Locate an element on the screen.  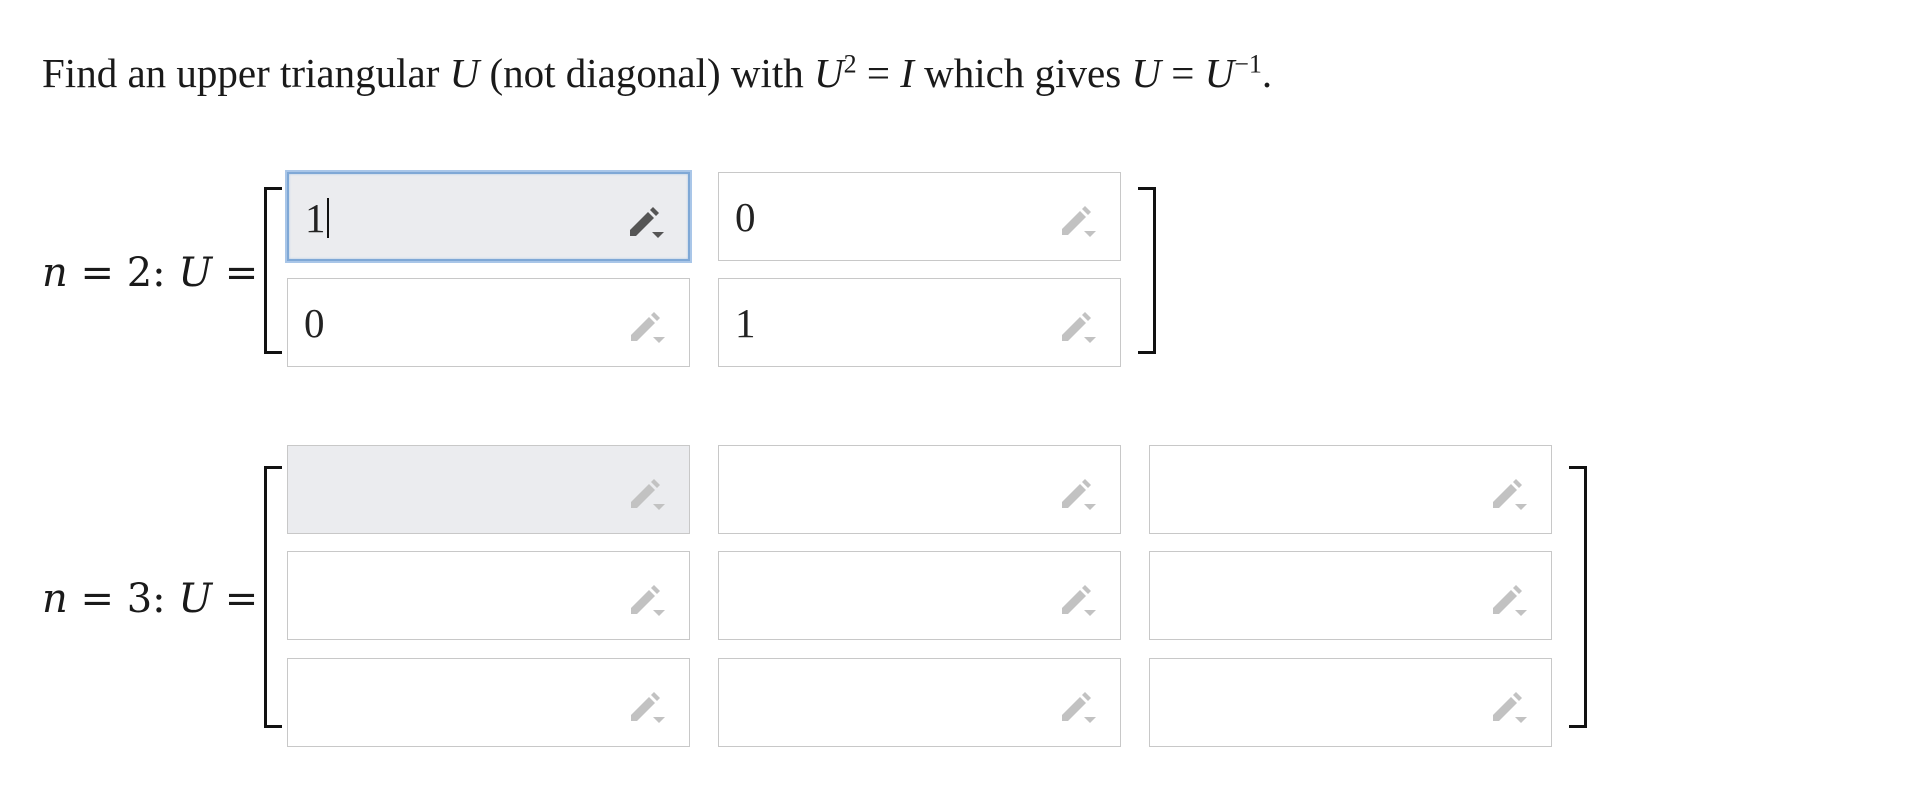
matrix-3-right-bracket is located at coordinates (1578, 597).